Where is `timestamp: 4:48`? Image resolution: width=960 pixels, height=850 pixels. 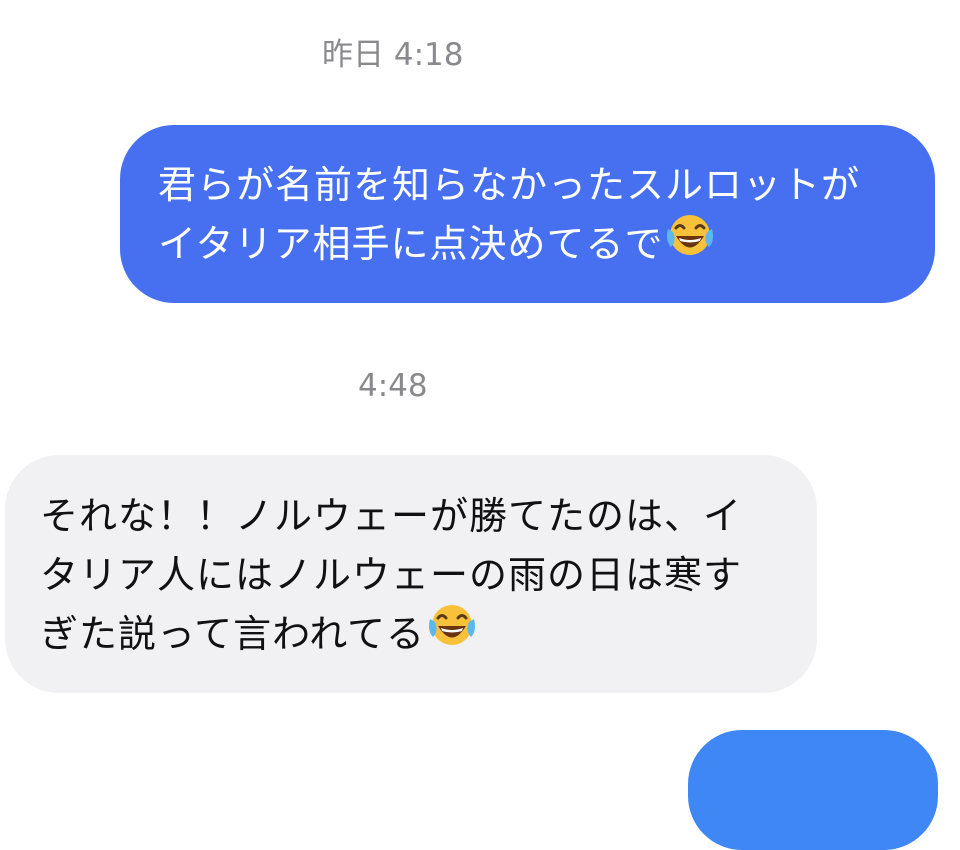
timestamp: 4:48 is located at coordinates (393, 386).